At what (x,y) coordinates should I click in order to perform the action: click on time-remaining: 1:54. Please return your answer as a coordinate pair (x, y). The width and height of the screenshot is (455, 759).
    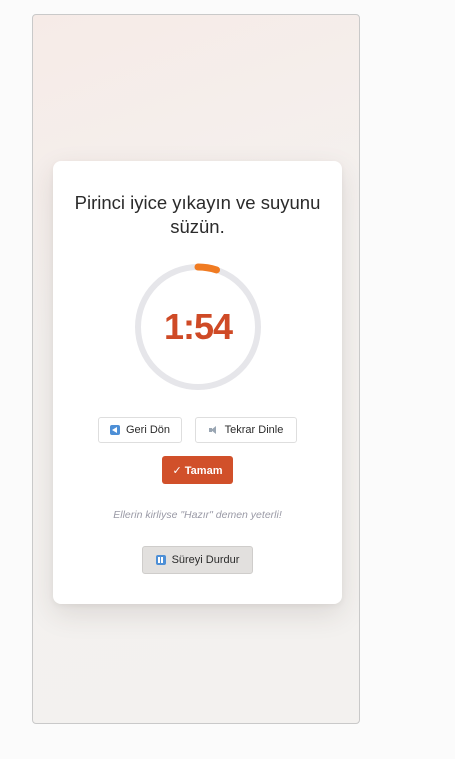
    Looking at the image, I should click on (198, 326).